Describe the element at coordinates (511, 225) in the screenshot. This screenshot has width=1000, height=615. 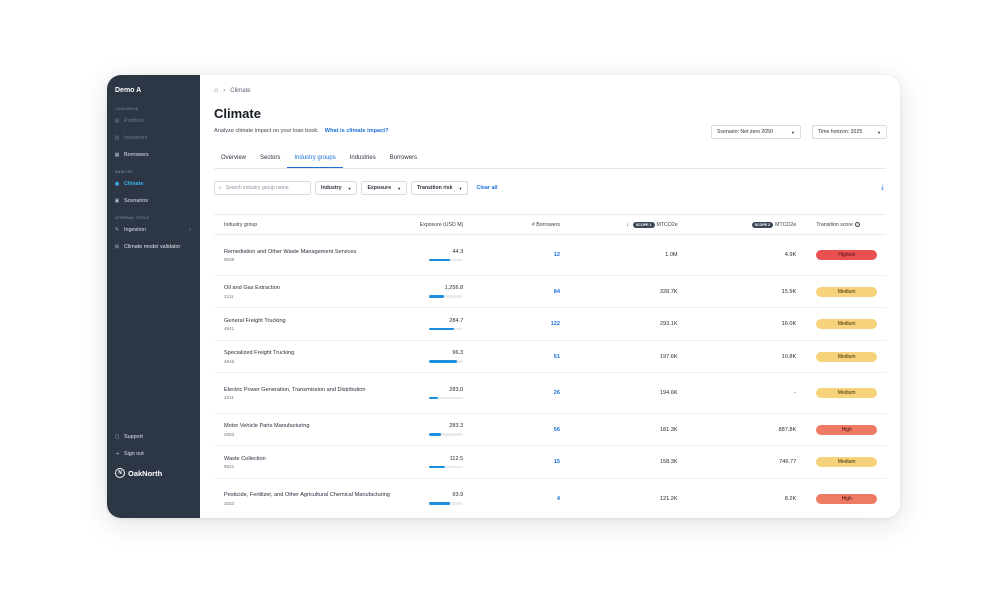
I see `header-borrowers: # Borrowers` at that location.